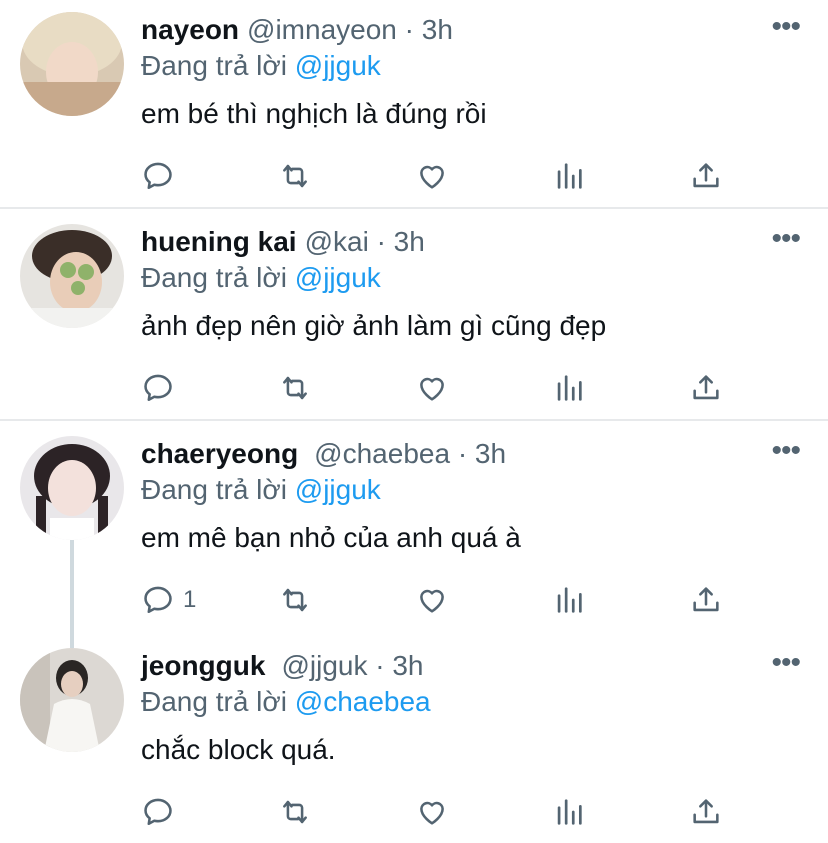 The image size is (828, 843). What do you see at coordinates (190, 29) in the screenshot?
I see `display-name: nayeon` at bounding box center [190, 29].